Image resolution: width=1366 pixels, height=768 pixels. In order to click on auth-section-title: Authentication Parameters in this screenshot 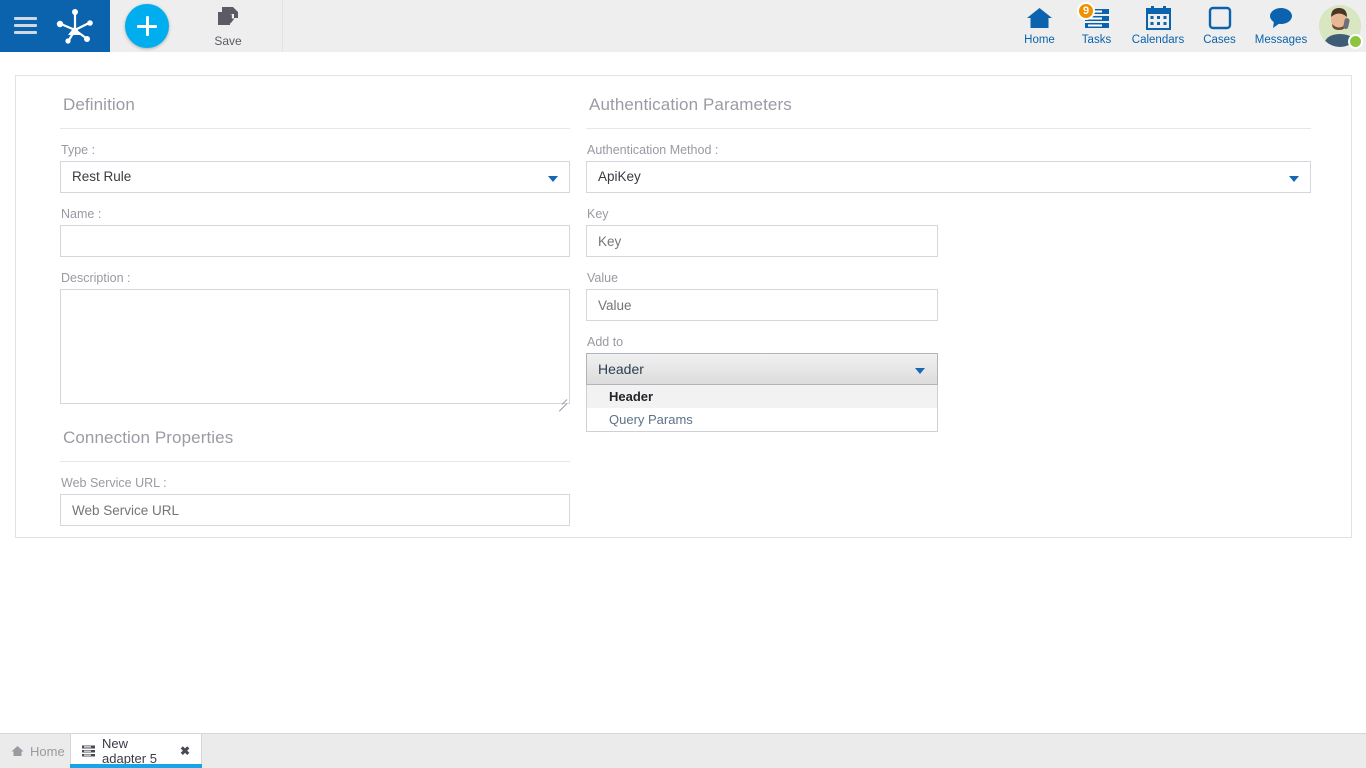, I will do `click(690, 104)`.